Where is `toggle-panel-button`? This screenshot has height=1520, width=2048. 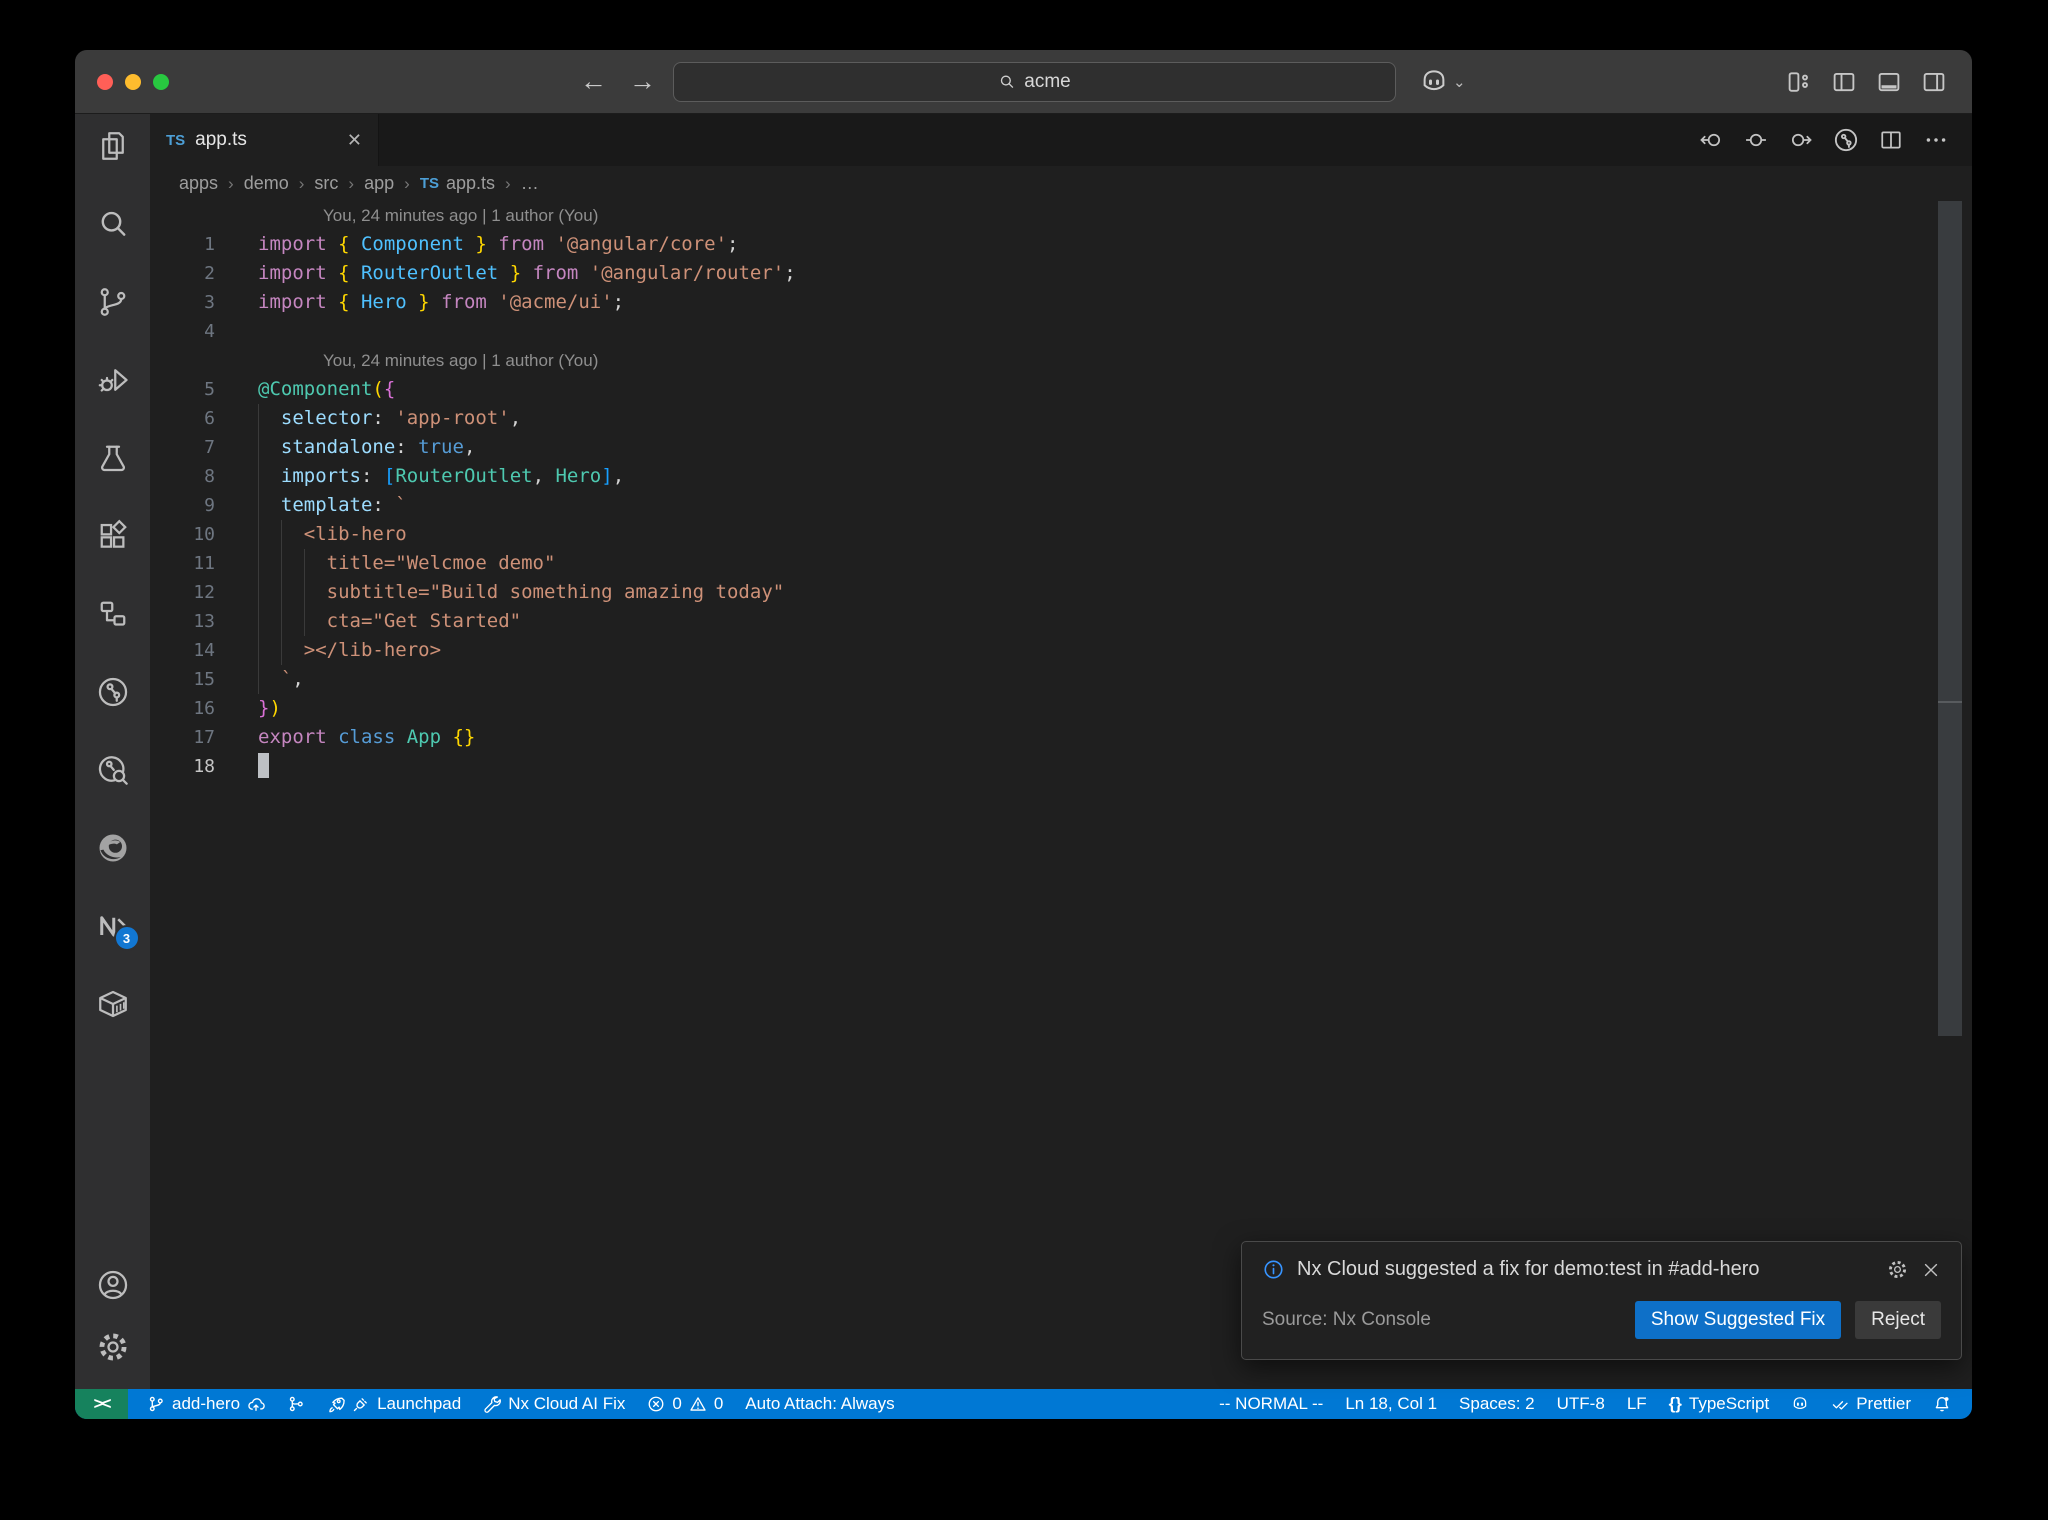
toggle-panel-button is located at coordinates (1889, 82).